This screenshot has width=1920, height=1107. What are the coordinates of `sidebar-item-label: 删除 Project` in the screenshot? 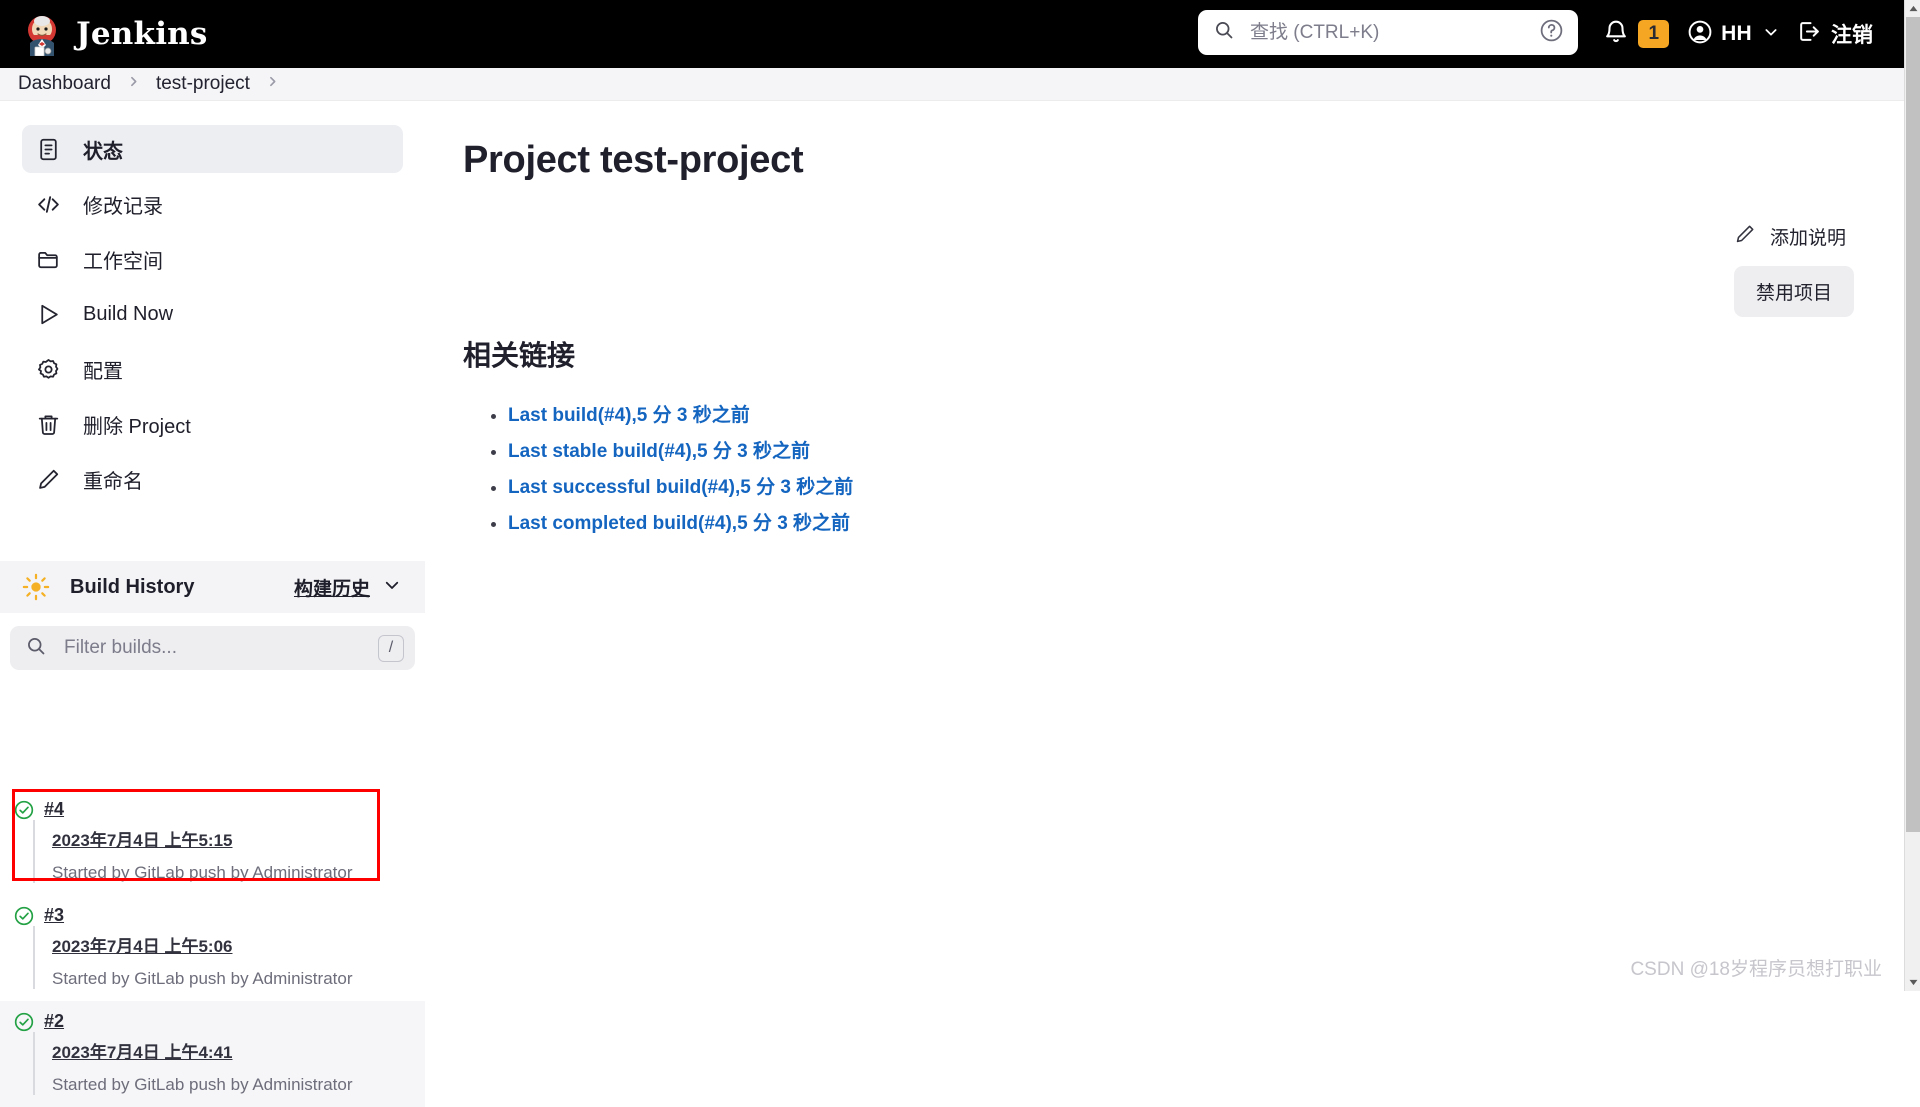 It's located at (137, 424).